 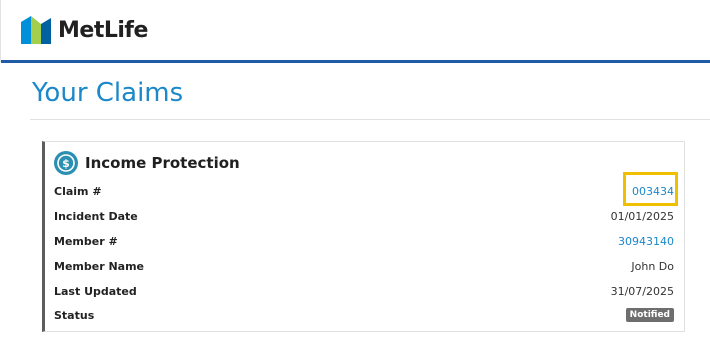 What do you see at coordinates (370, 119) in the screenshot?
I see `title-divider` at bounding box center [370, 119].